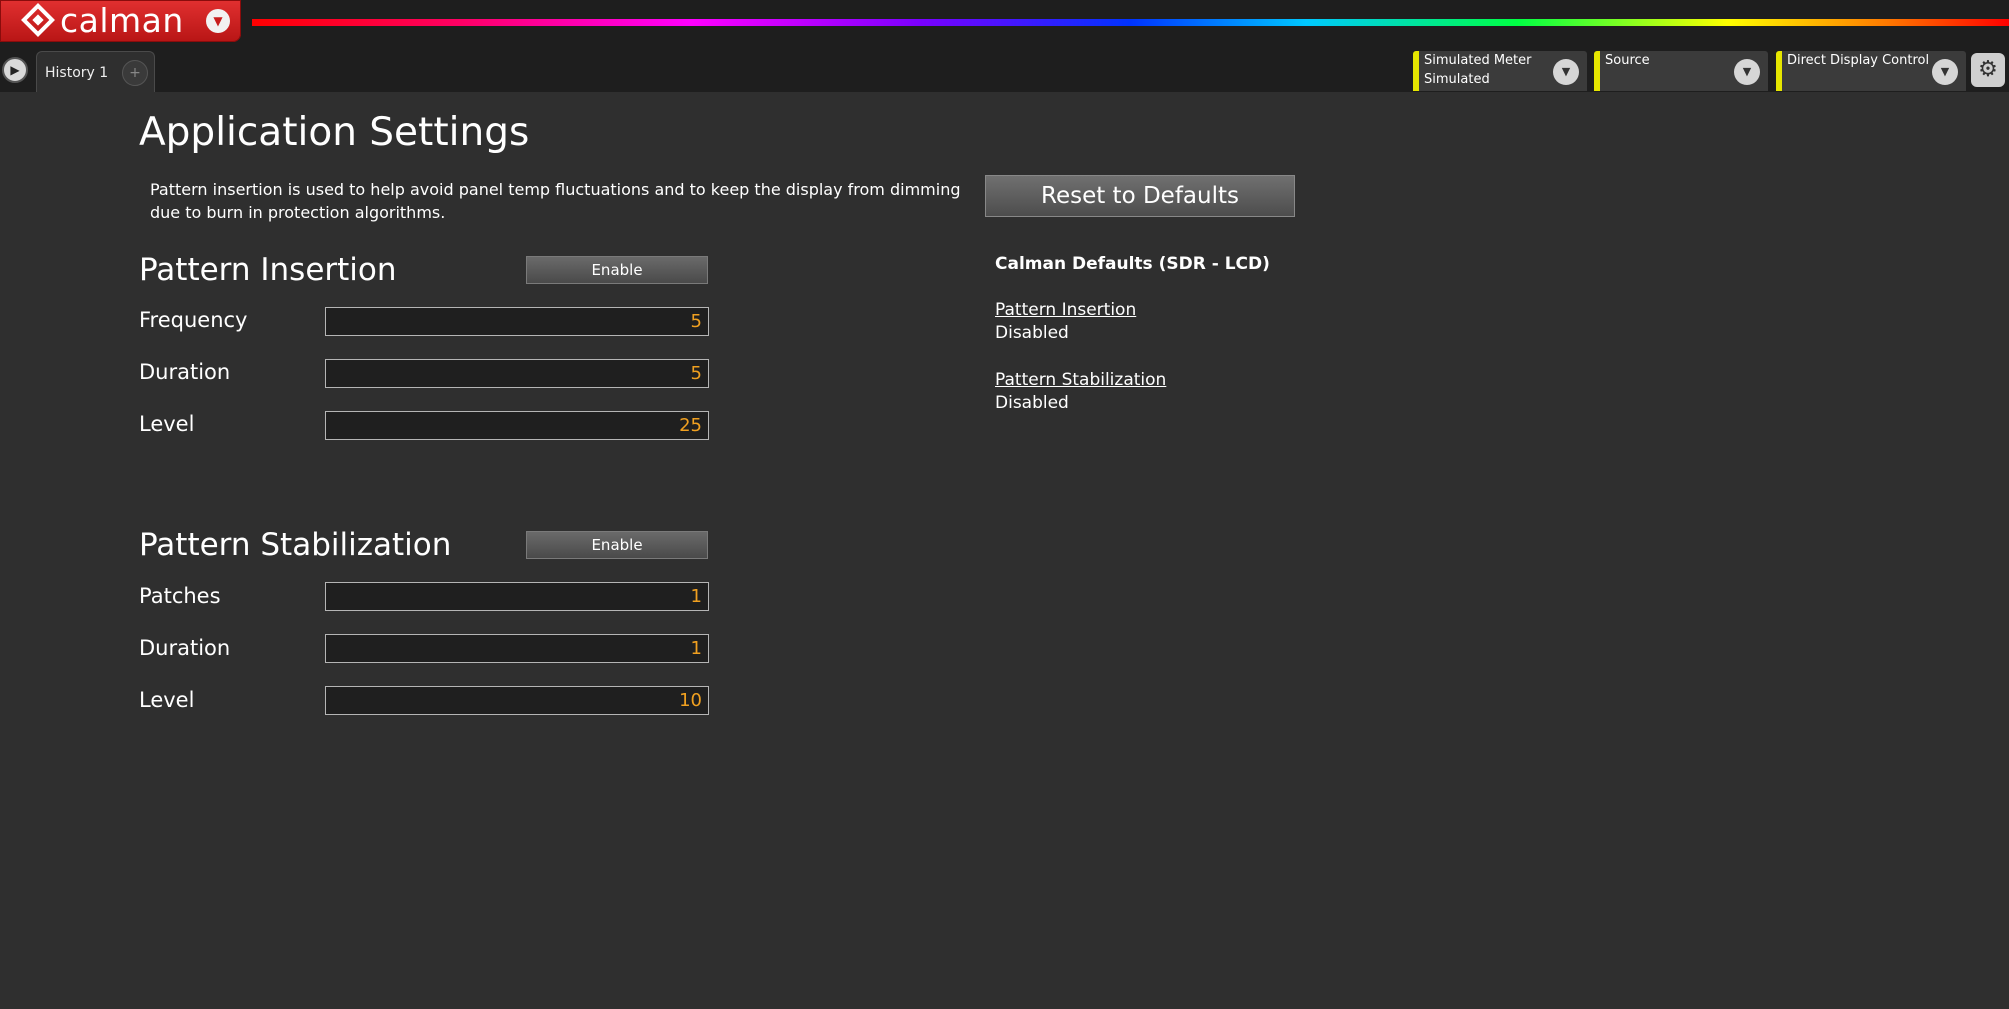  I want to click on gear-icon: ⚙, so click(1988, 70).